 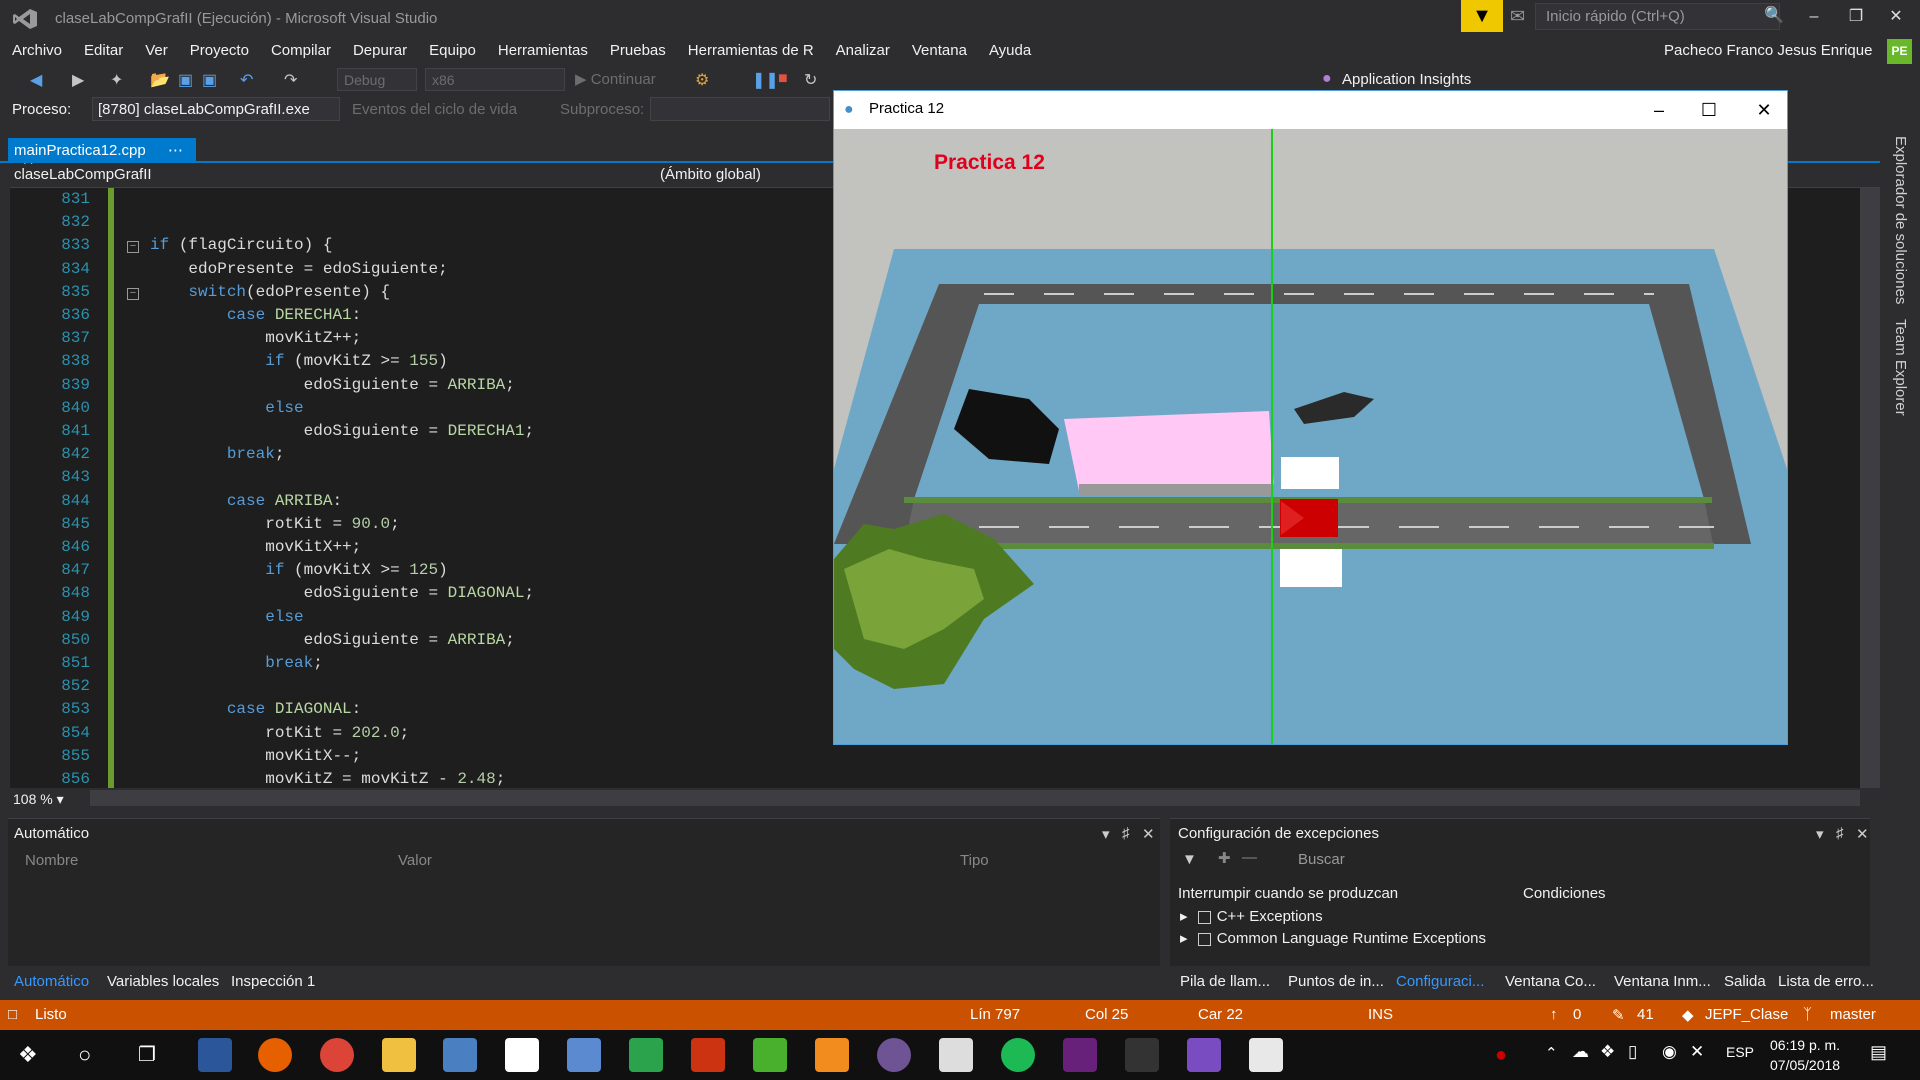 I want to click on project-icon, so click(x=646, y=1055).